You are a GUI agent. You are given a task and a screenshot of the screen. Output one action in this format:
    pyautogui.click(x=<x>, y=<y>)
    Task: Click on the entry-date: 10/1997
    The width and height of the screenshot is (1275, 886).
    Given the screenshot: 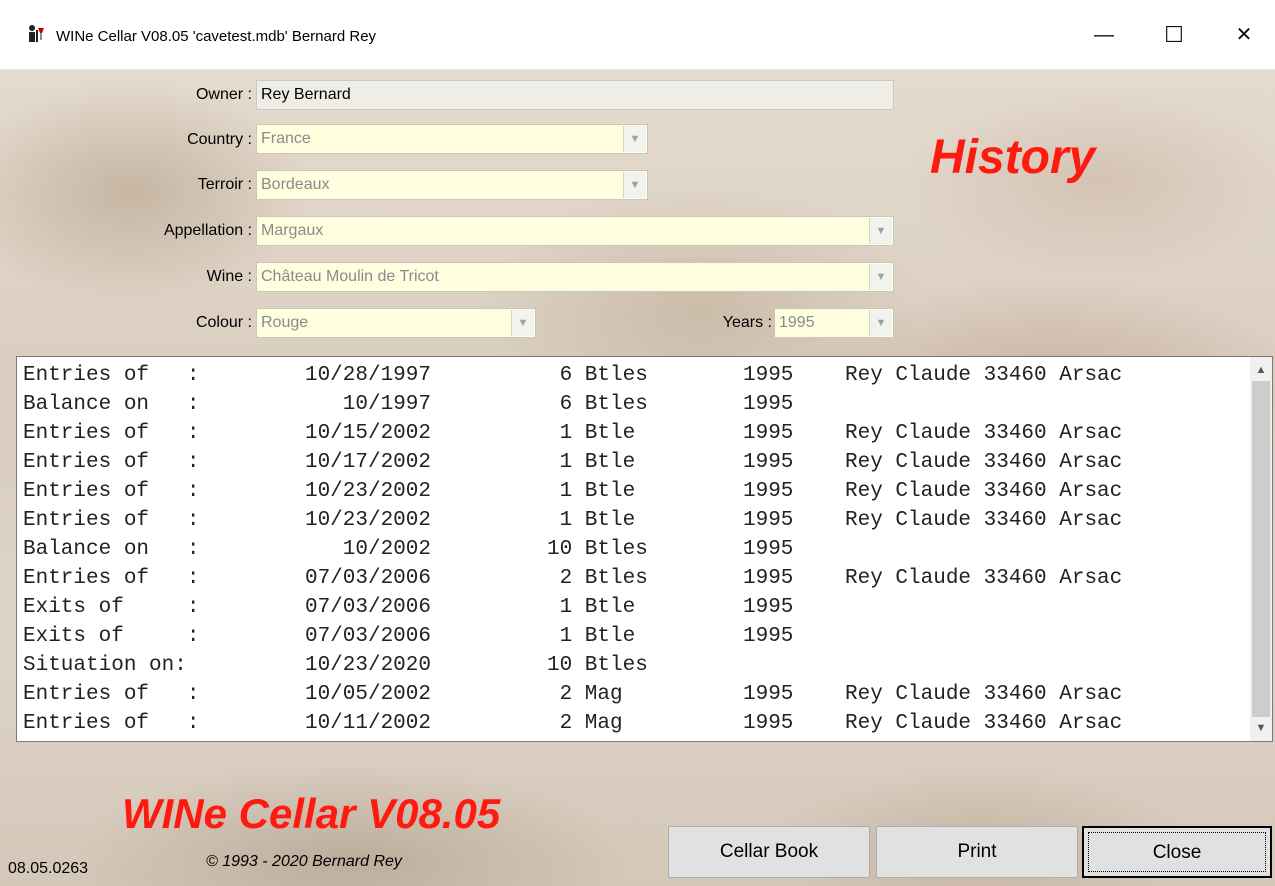 What is the action you would take?
    pyautogui.click(x=386, y=404)
    